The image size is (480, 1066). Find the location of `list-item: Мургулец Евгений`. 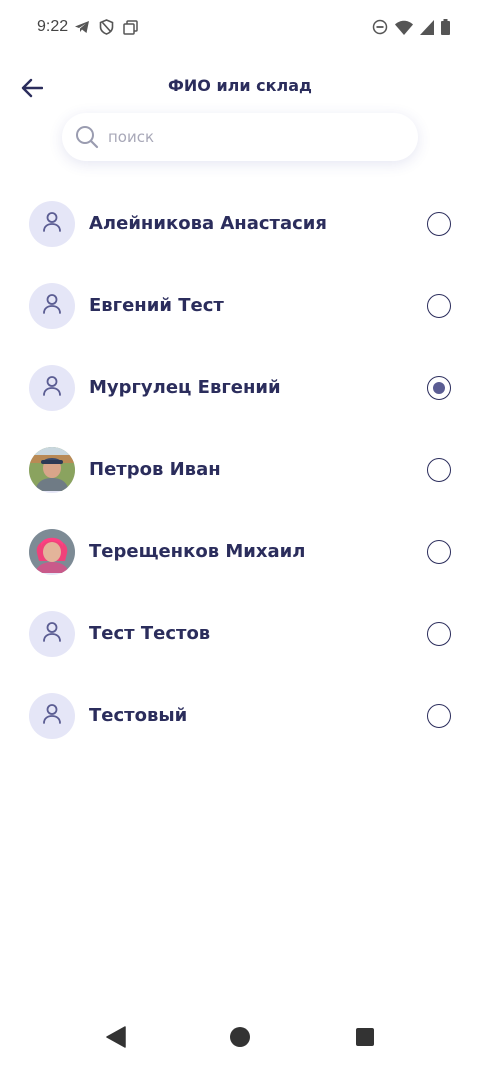

list-item: Мургулец Евгений is located at coordinates (240, 388).